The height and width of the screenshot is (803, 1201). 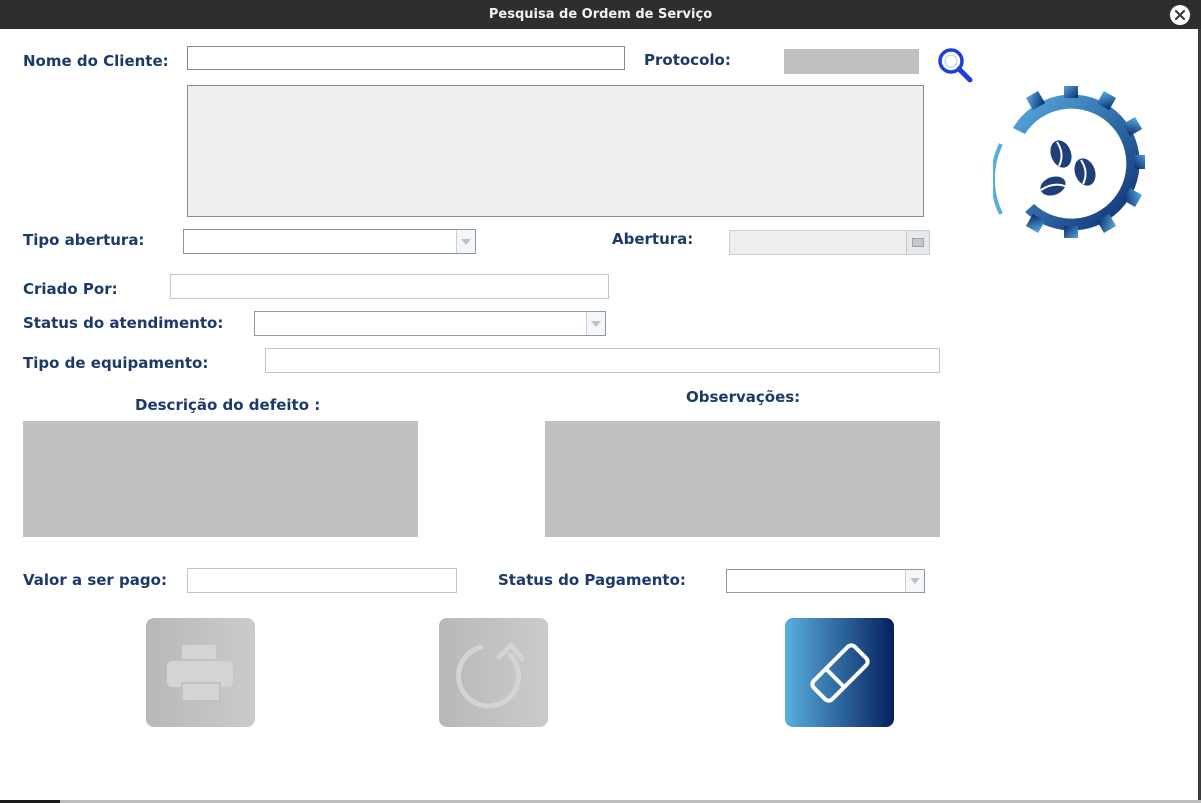 I want to click on clear-button, so click(x=839, y=672).